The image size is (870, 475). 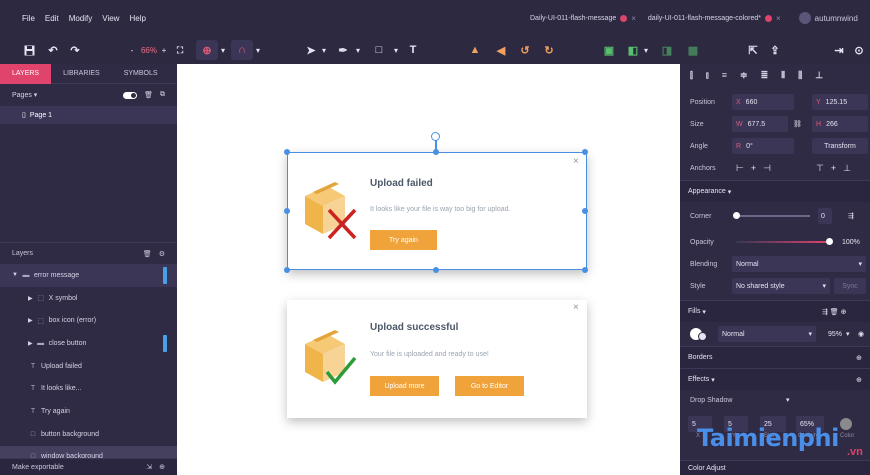 I want to click on angle-input: R 0°, so click(x=763, y=146).